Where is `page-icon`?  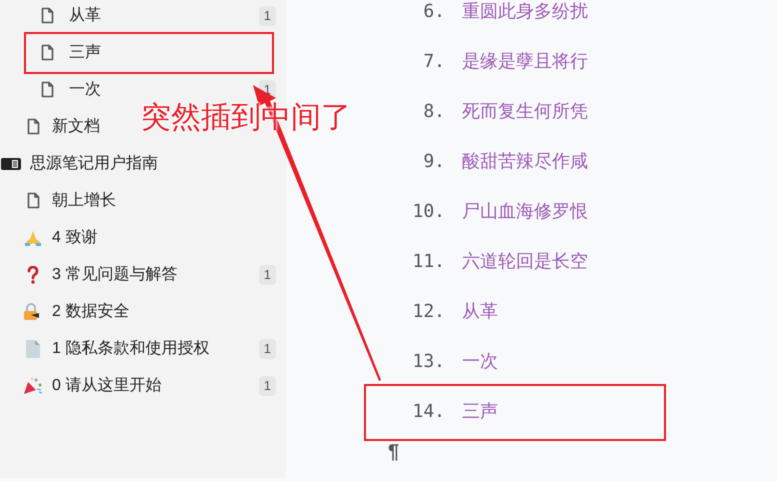
page-icon is located at coordinates (33, 349).